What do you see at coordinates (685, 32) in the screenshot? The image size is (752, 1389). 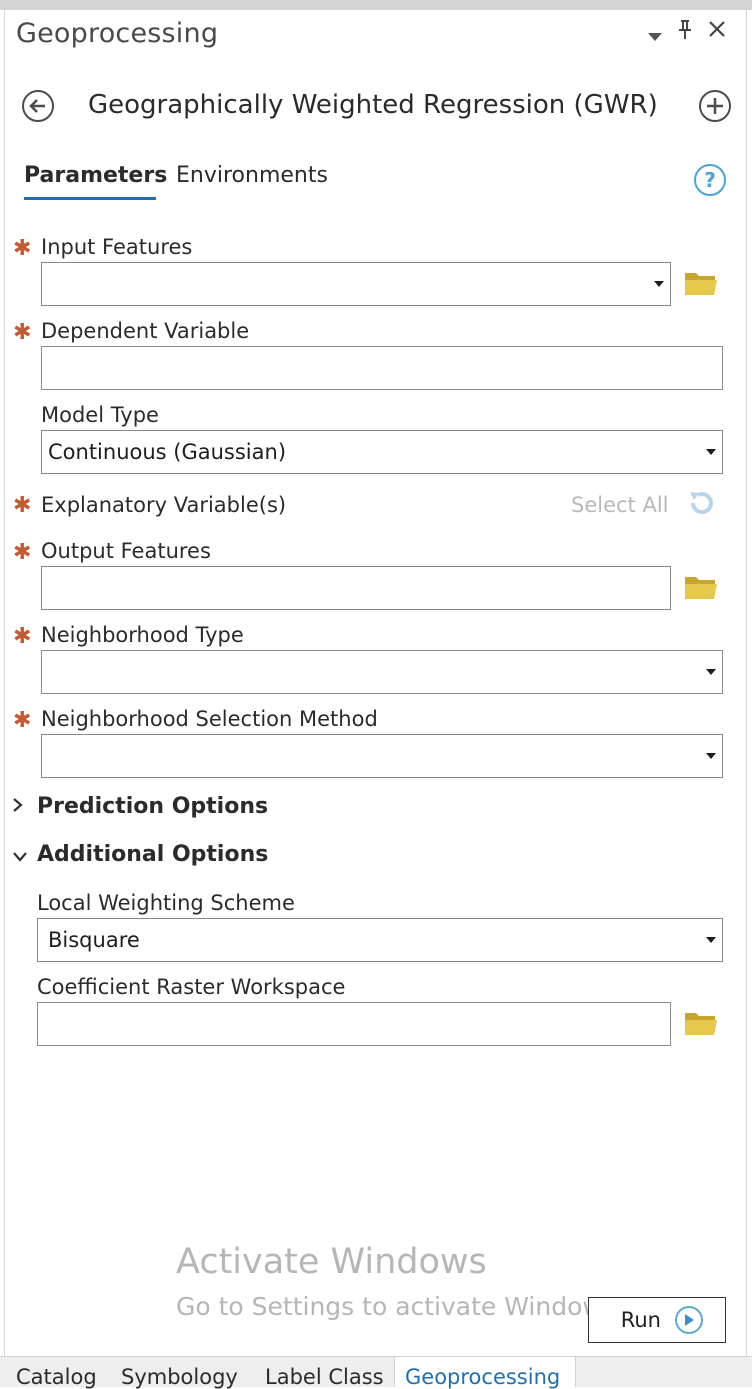 I see `pin-icon` at bounding box center [685, 32].